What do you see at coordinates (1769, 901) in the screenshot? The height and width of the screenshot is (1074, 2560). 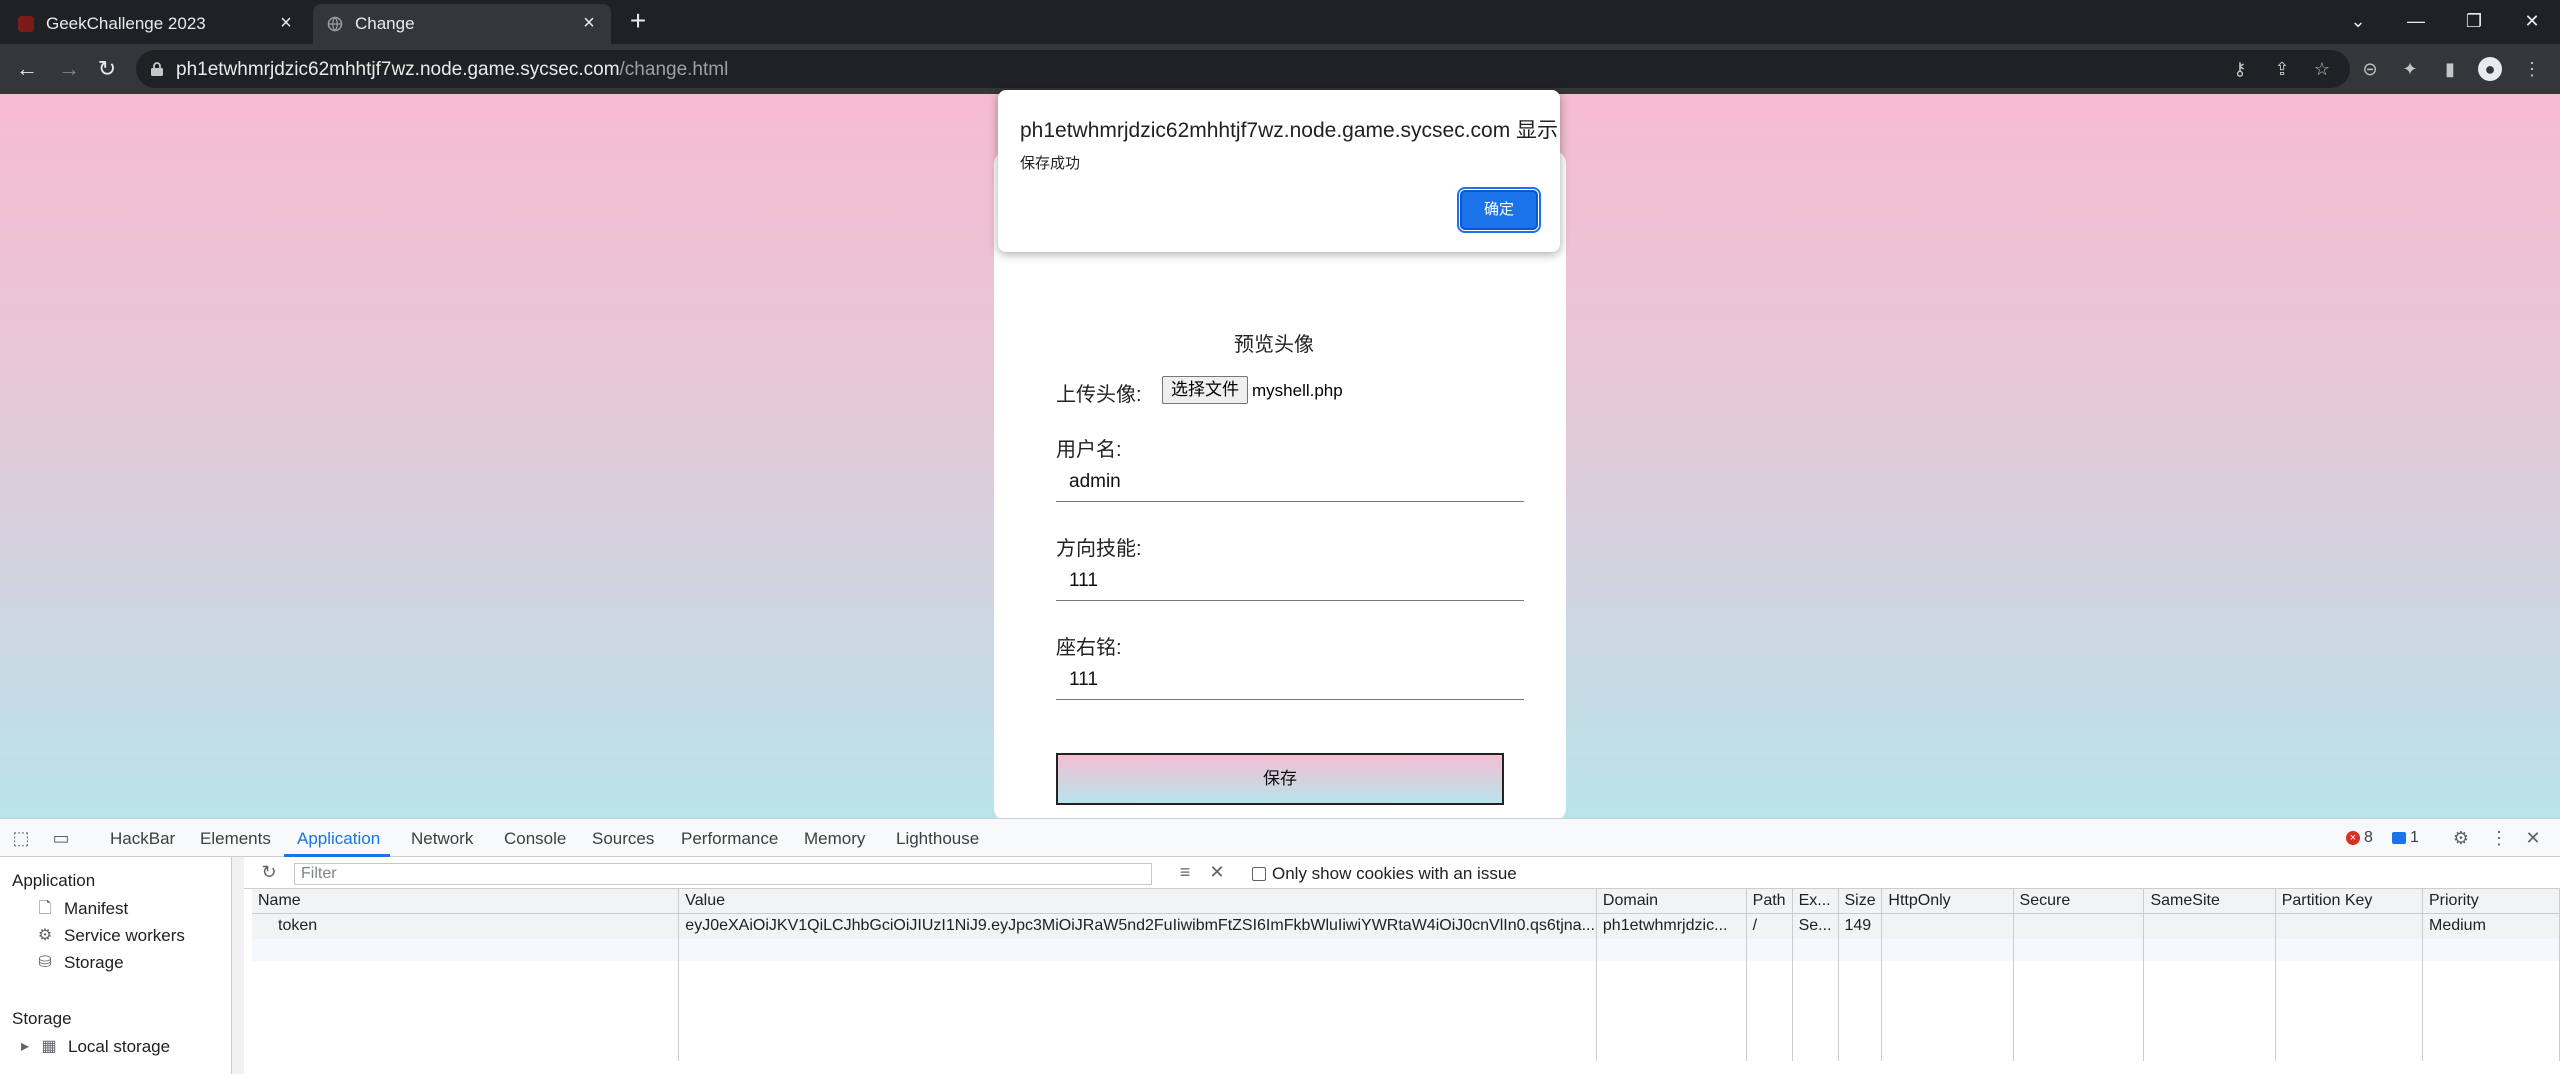 I see `column-header-path: Path` at bounding box center [1769, 901].